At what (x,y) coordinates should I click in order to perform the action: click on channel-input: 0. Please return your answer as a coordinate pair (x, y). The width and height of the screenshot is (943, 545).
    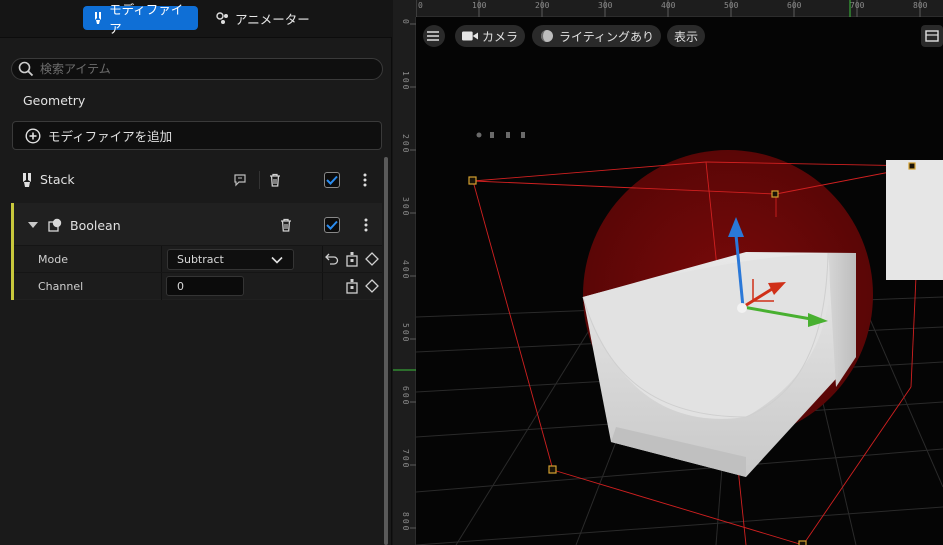
    Looking at the image, I should click on (205, 286).